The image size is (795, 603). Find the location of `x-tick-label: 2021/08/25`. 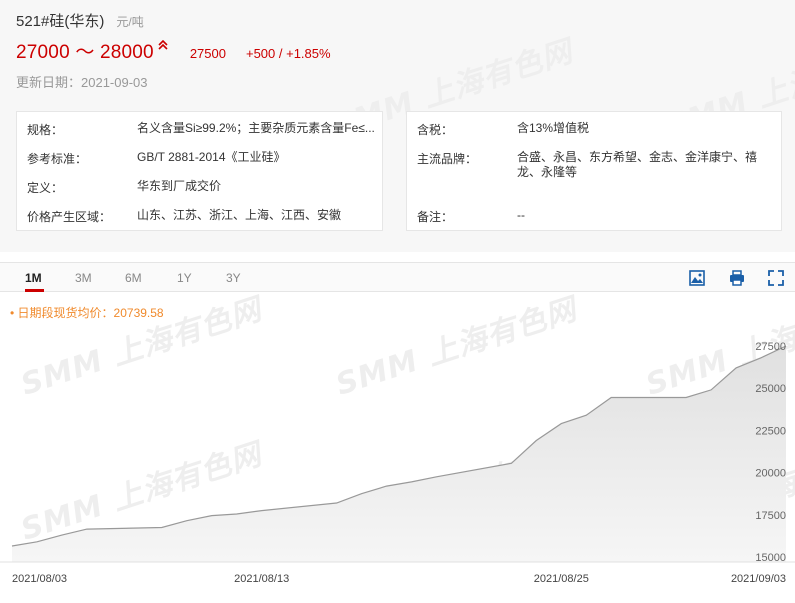

x-tick-label: 2021/08/25 is located at coordinates (561, 579).